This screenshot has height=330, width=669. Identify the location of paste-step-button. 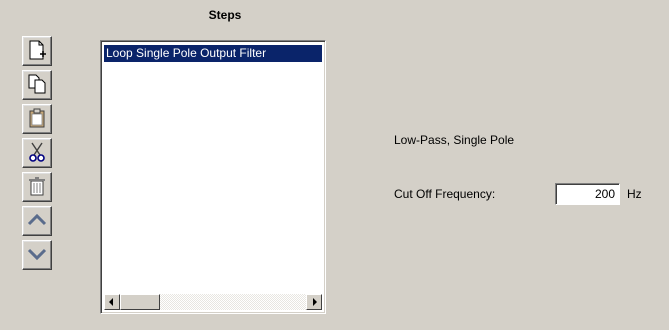
(37, 119).